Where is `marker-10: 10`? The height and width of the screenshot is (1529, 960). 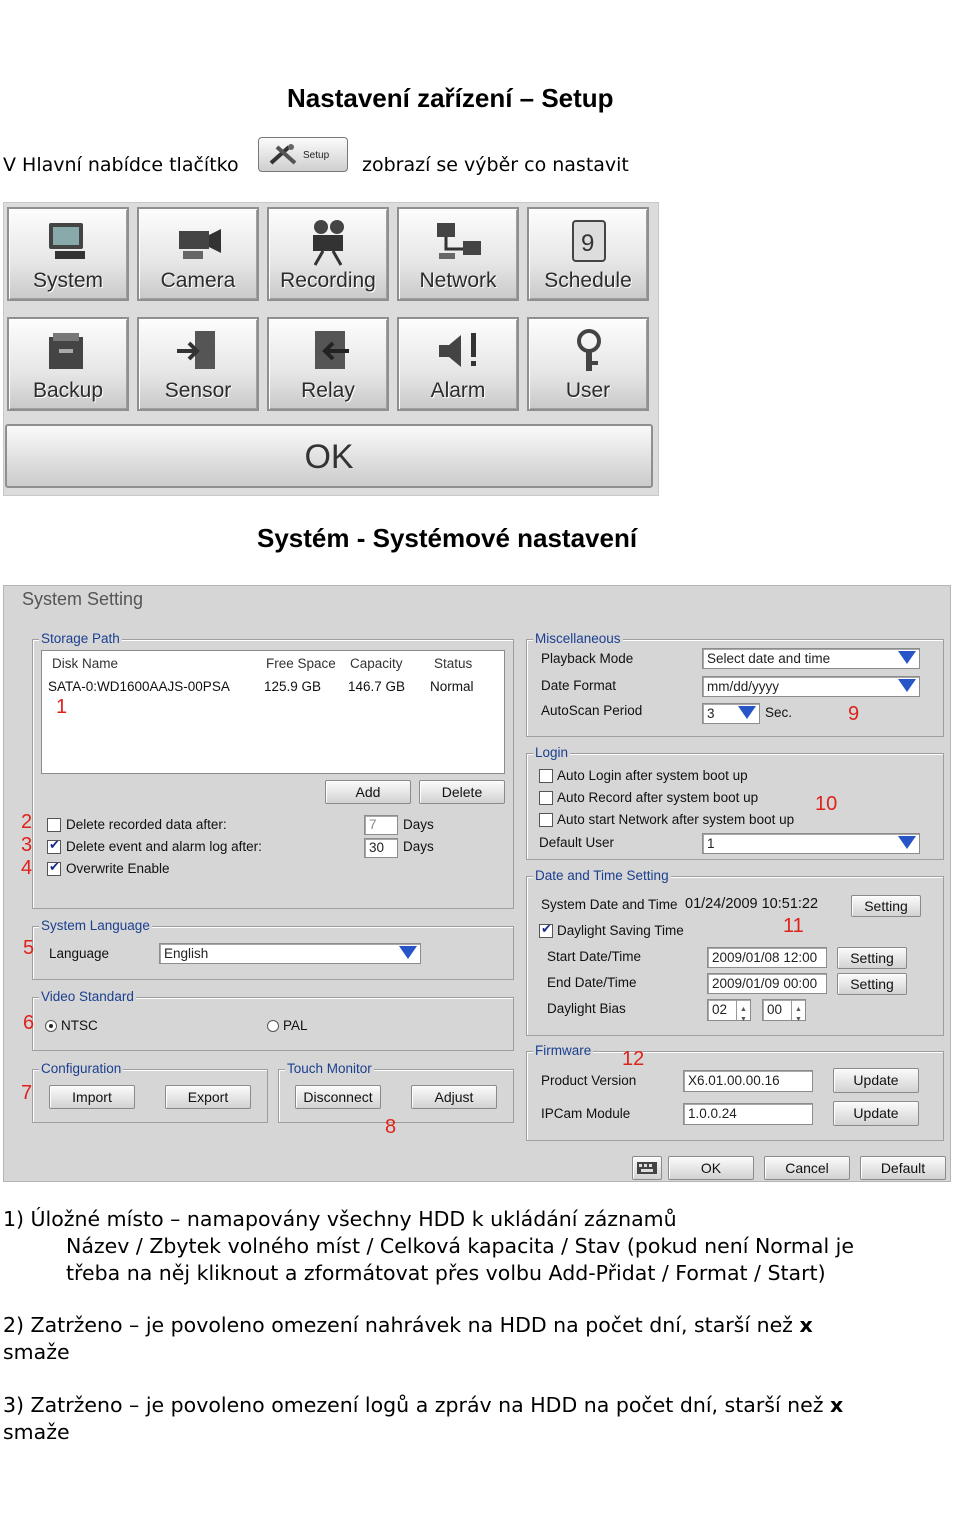 marker-10: 10 is located at coordinates (826, 804).